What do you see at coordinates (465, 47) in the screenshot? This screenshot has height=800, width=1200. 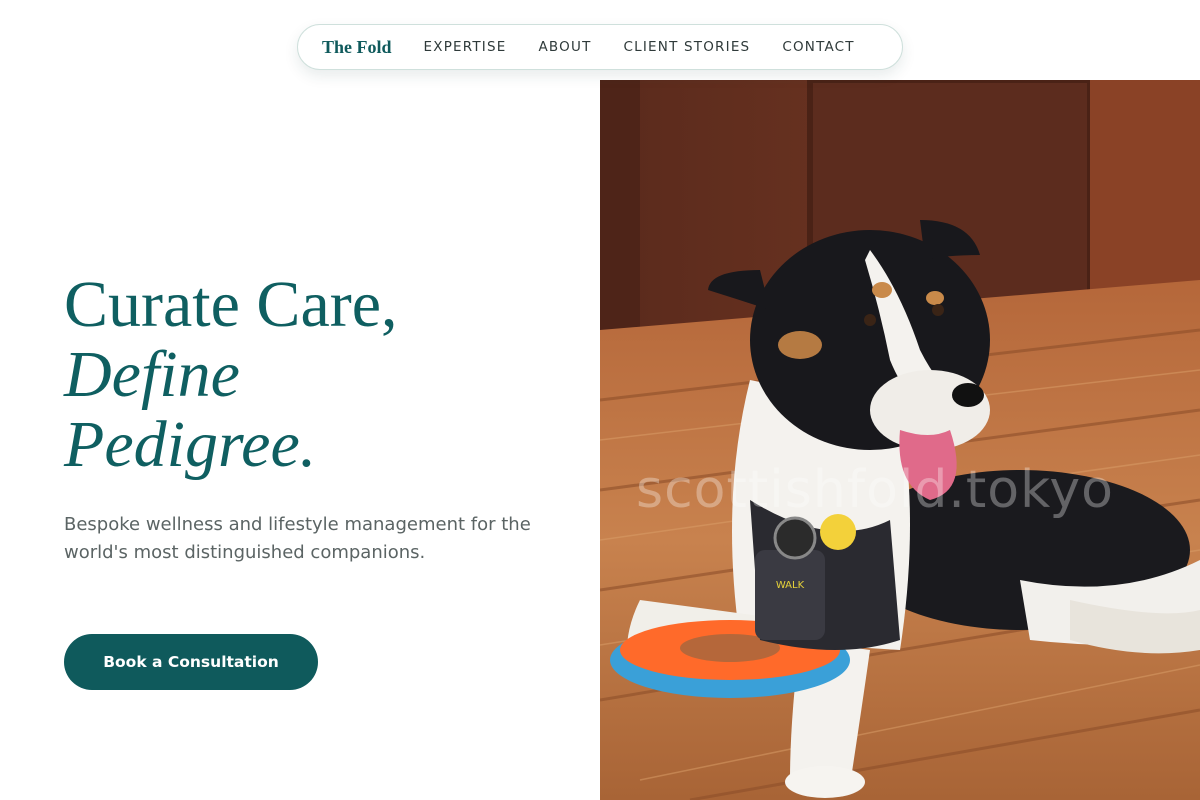 I see `nav-link-expertise: EXPERTISE` at bounding box center [465, 47].